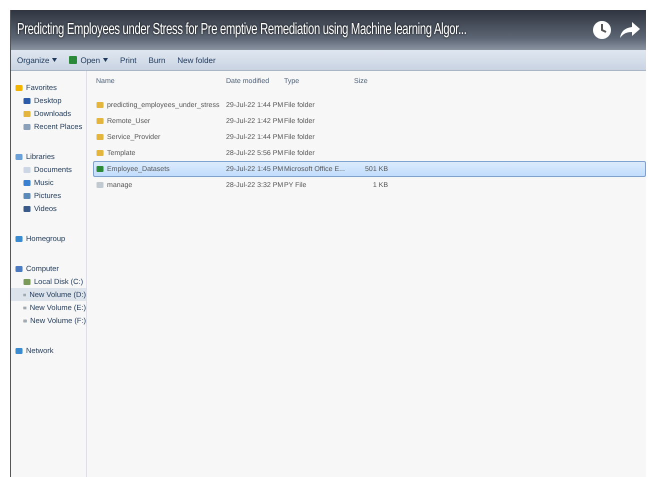 Image resolution: width=649 pixels, height=477 pixels. Describe the element at coordinates (602, 30) in the screenshot. I see `clock-icon` at that location.